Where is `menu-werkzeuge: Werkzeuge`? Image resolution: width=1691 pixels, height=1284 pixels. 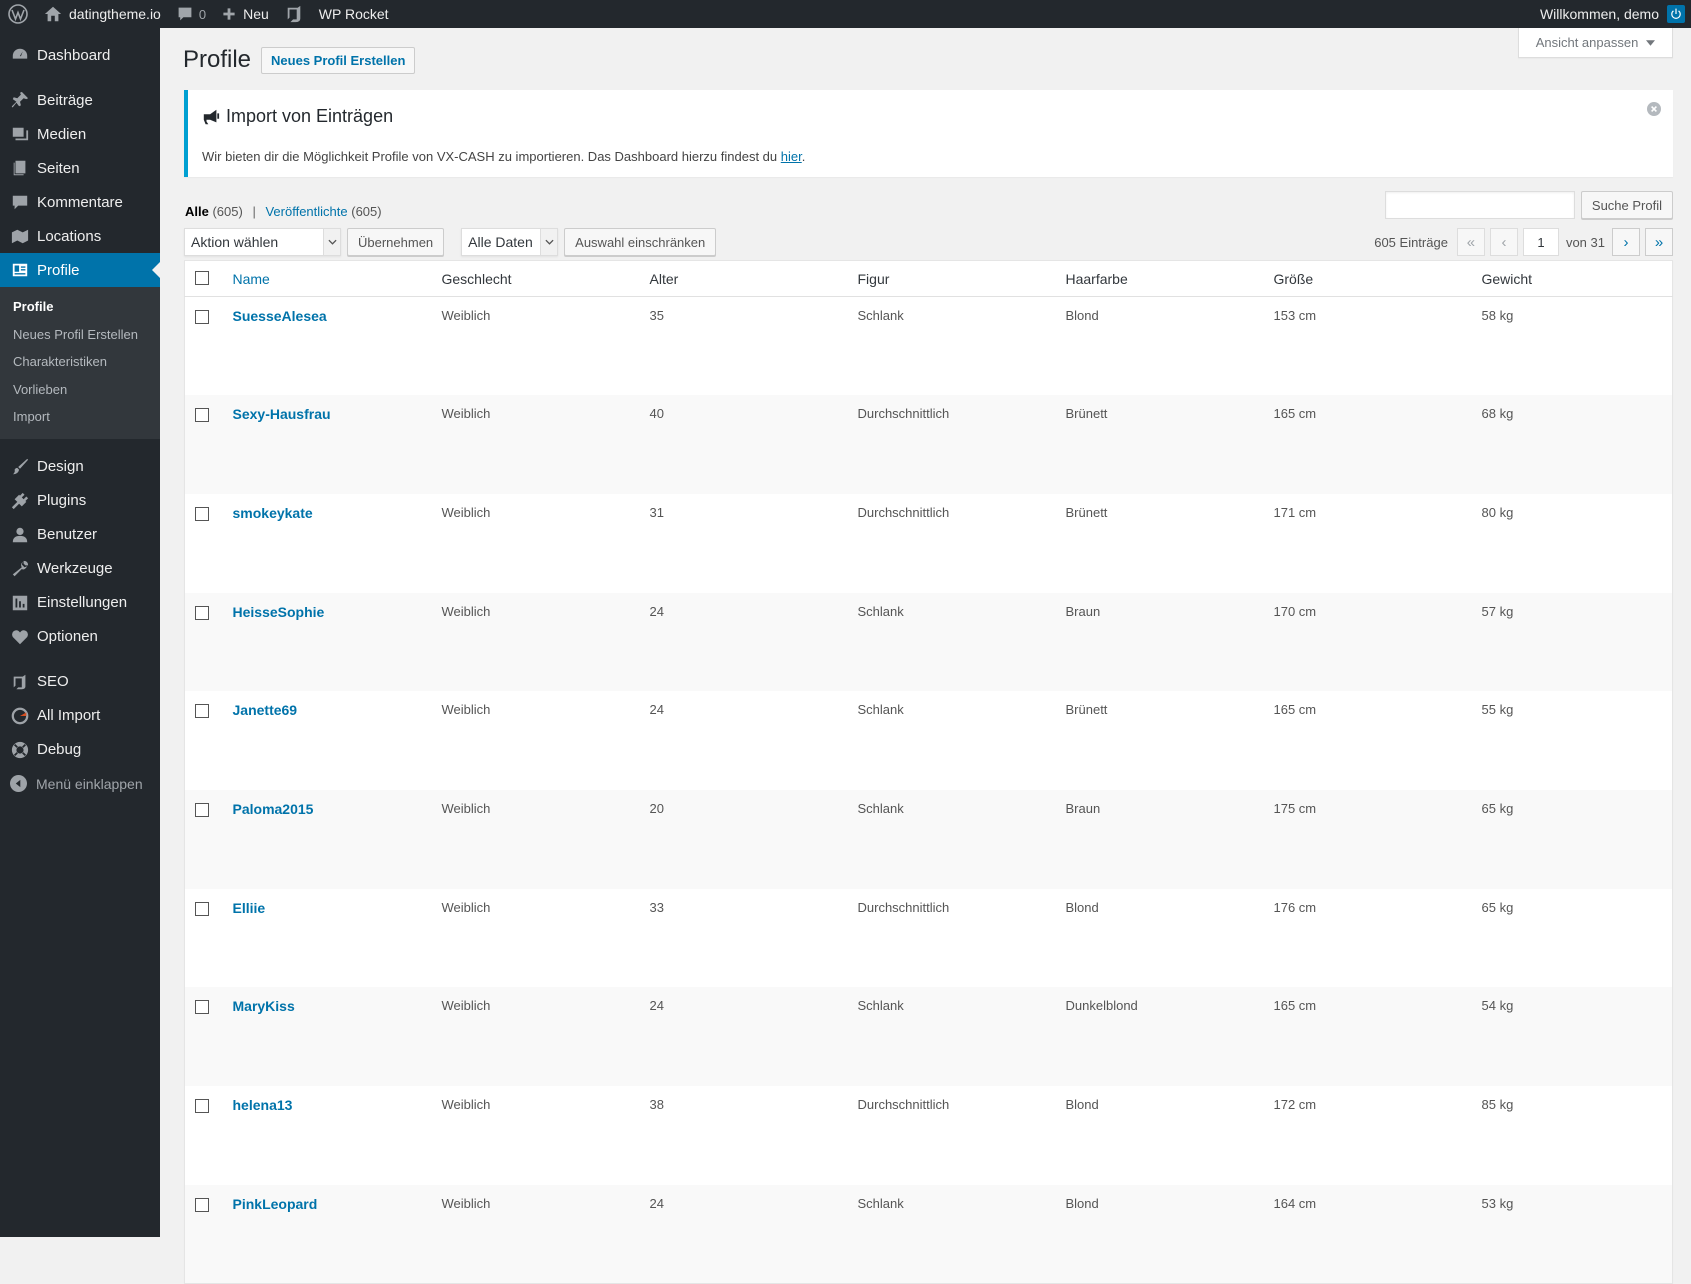 menu-werkzeuge: Werkzeuge is located at coordinates (80, 569).